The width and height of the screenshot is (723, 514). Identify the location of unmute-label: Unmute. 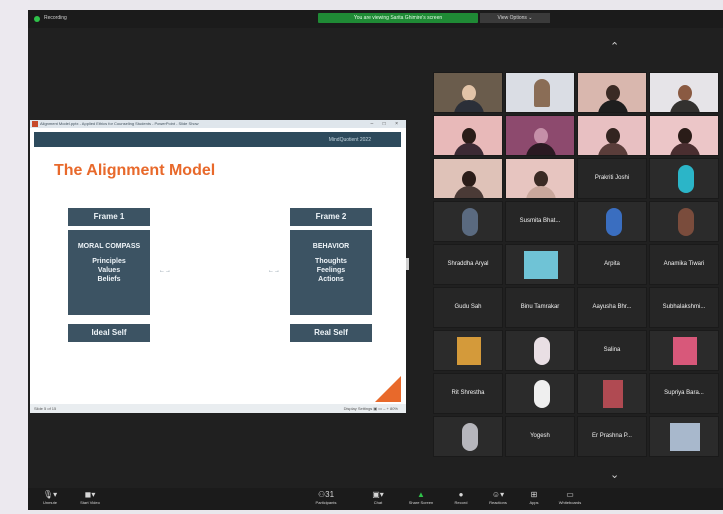
(49, 502).